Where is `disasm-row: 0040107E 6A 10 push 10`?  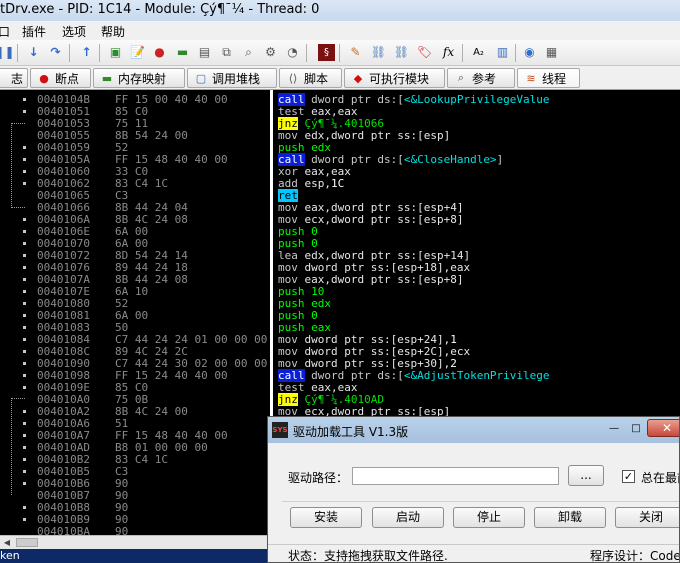 disasm-row: 0040107E 6A 10 push 10 is located at coordinates (340, 292).